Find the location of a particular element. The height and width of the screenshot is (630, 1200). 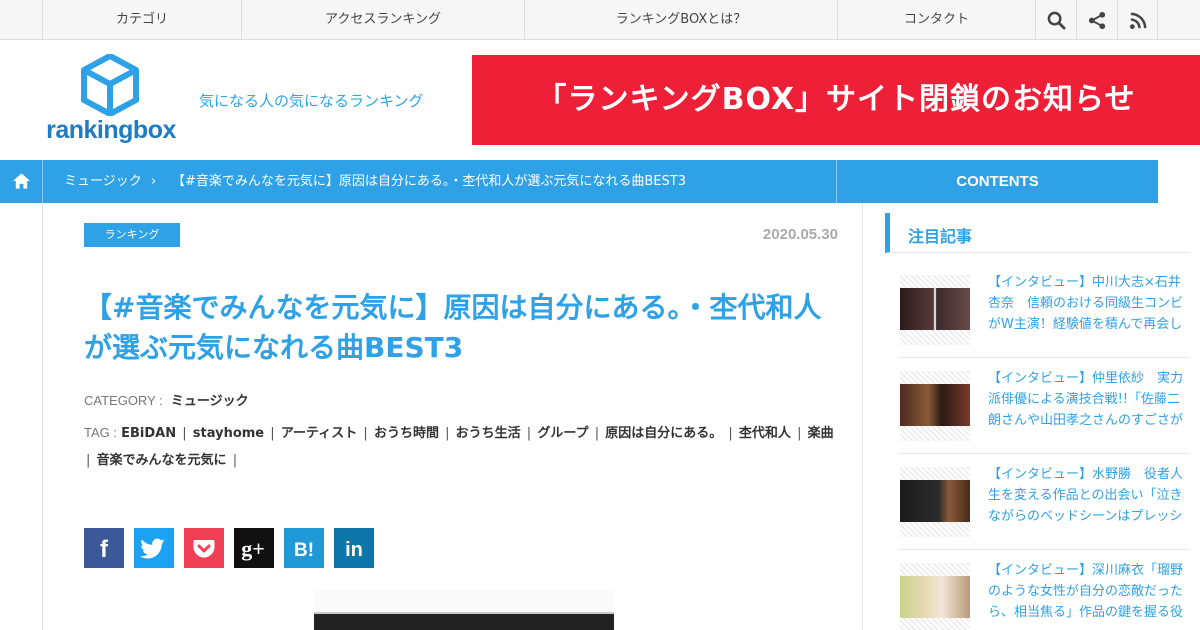

svg-text: B! is located at coordinates (304, 550).